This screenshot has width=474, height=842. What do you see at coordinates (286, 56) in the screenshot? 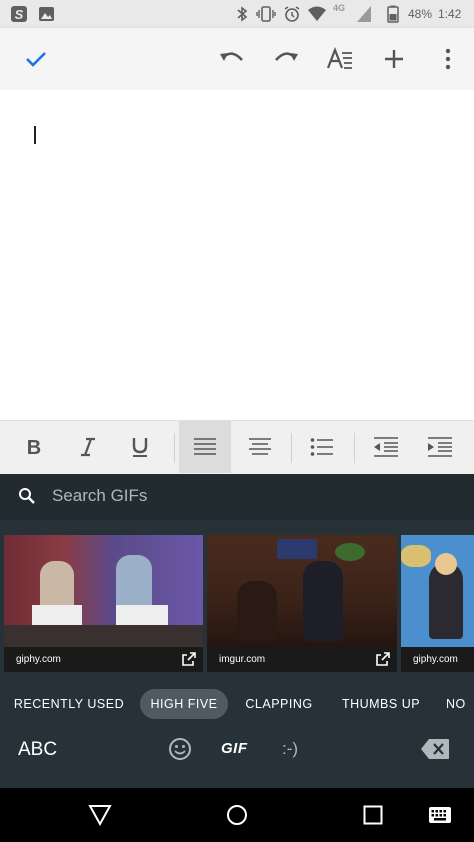
I see `redo-icon` at bounding box center [286, 56].